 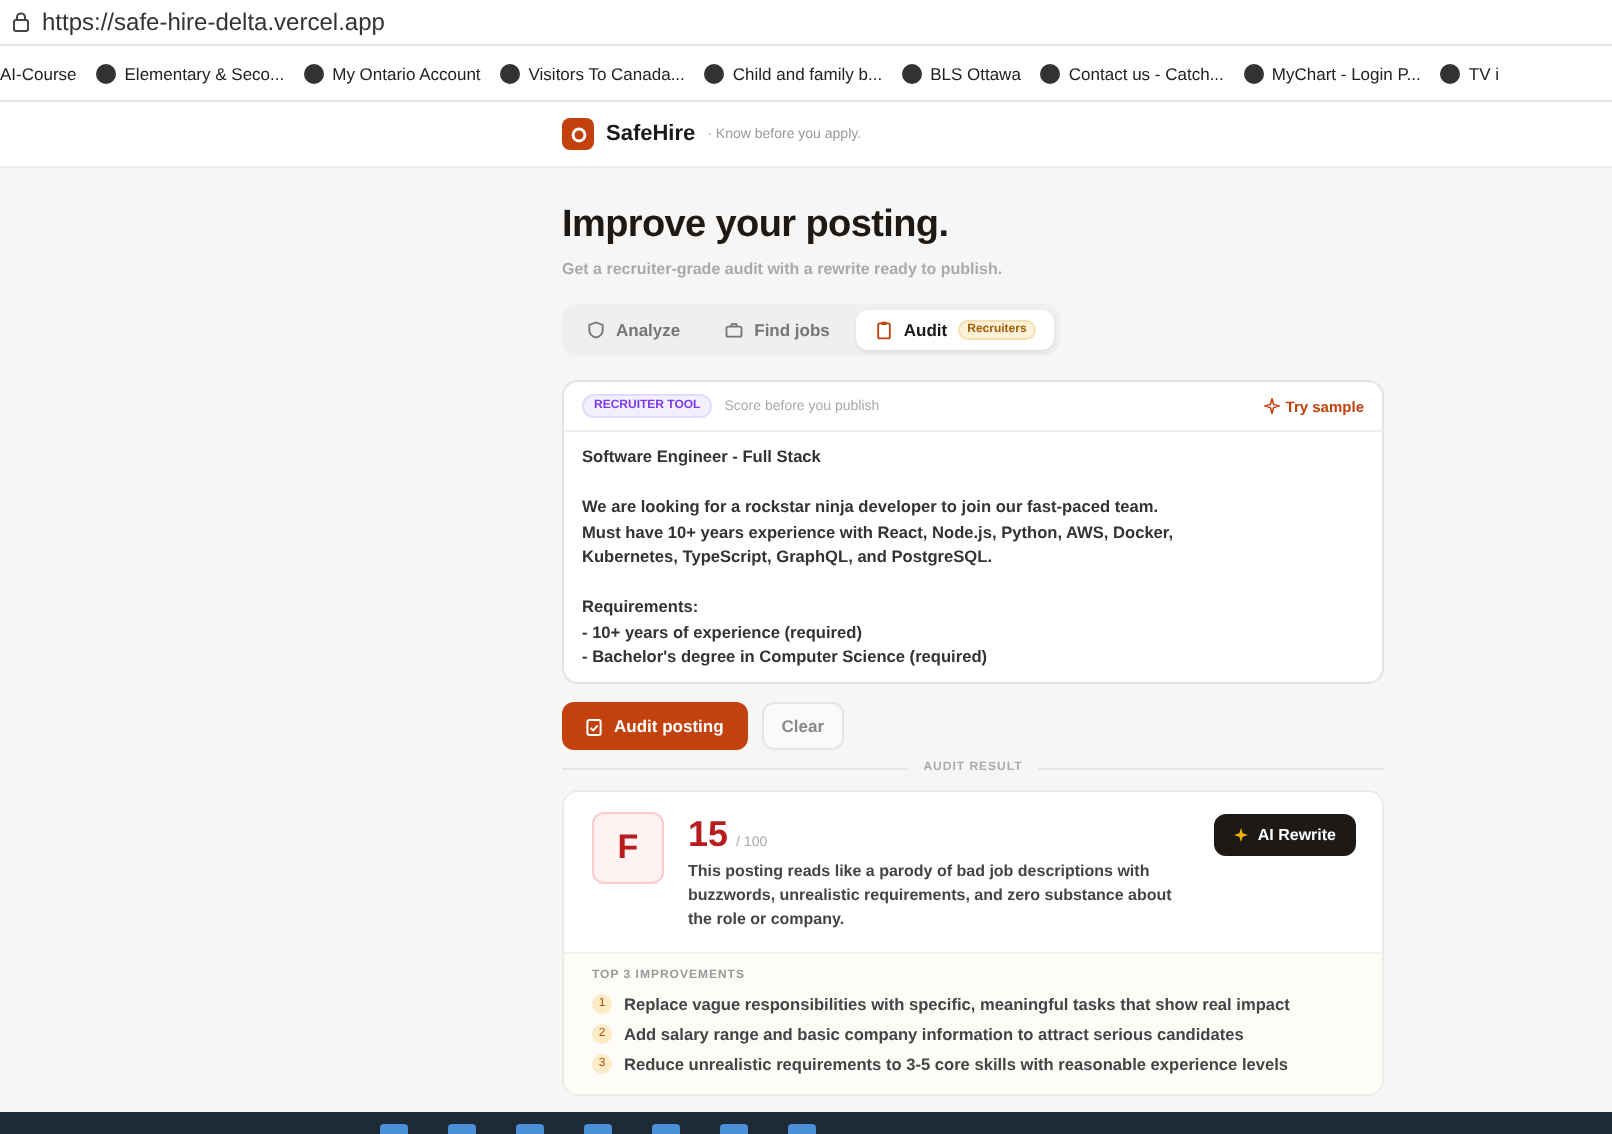 What do you see at coordinates (651, 134) in the screenshot?
I see `brand-name: SafeHire` at bounding box center [651, 134].